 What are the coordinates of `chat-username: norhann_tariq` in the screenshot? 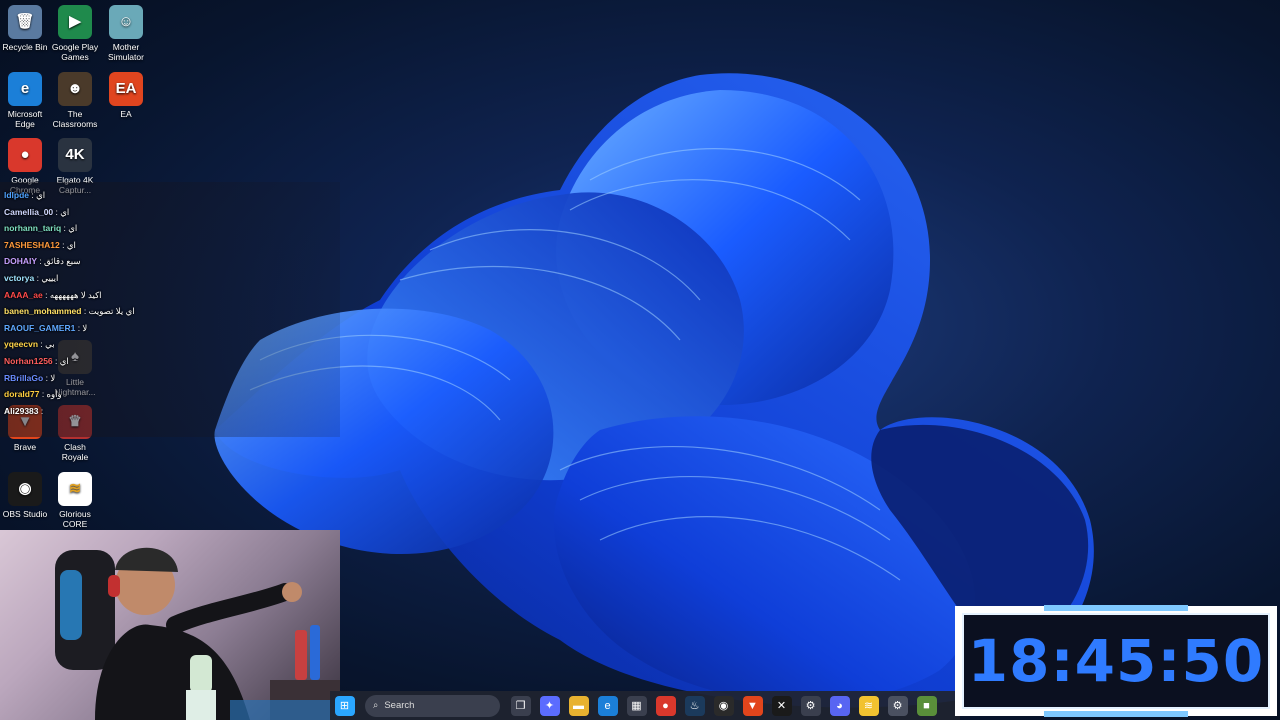 It's located at (33, 228).